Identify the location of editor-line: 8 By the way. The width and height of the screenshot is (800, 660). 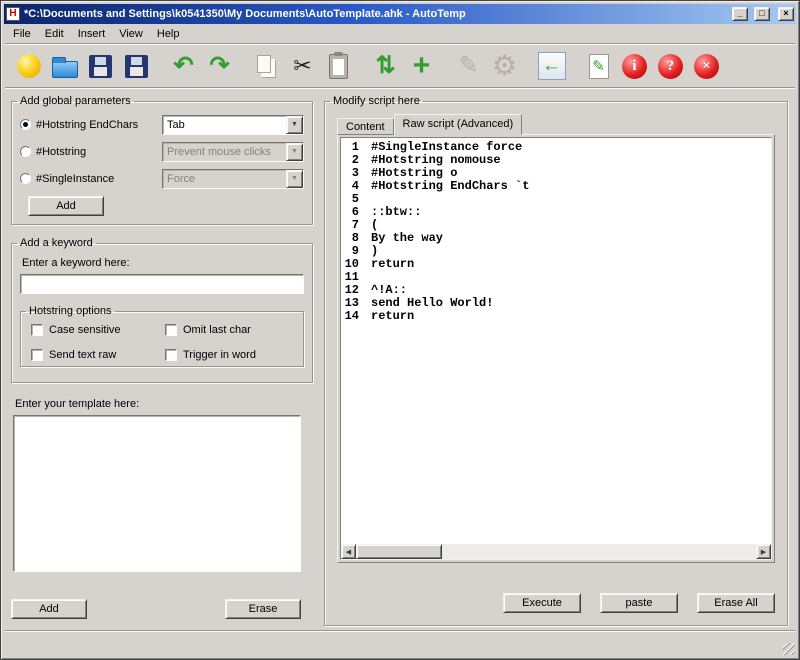
(556, 238).